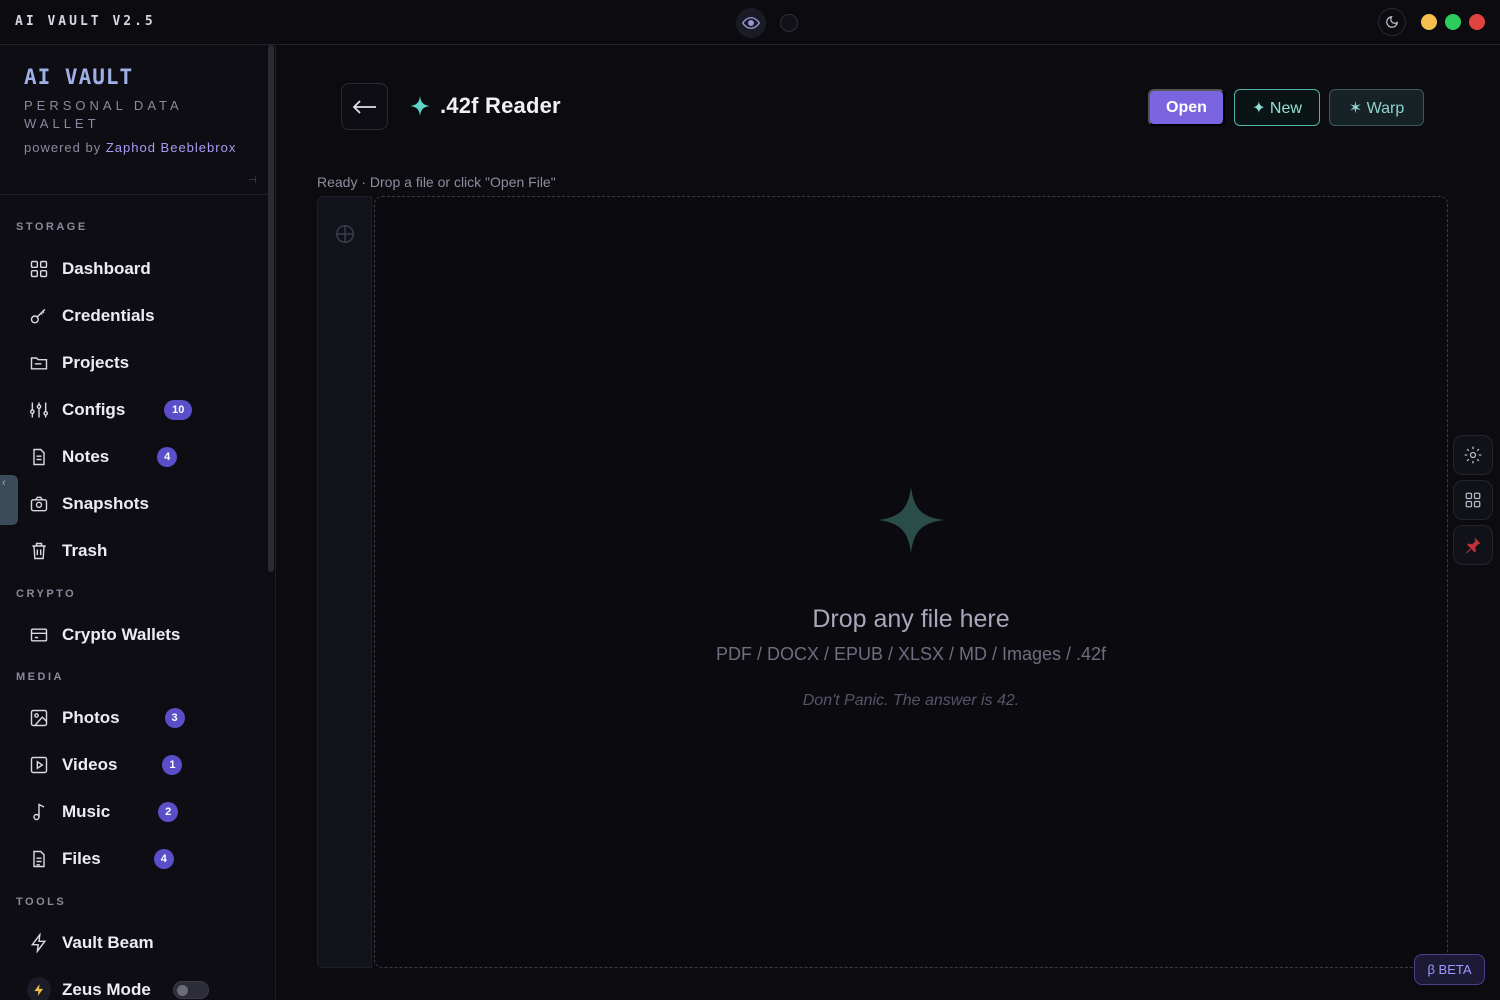  I want to click on top-center-controls, so click(767, 23).